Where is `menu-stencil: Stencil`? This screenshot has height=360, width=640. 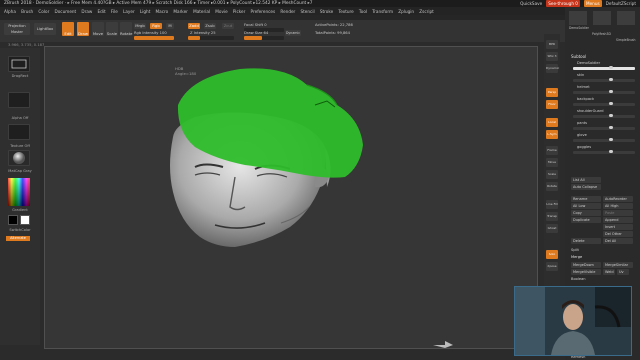
menu-stencil: Stencil is located at coordinates (307, 11).